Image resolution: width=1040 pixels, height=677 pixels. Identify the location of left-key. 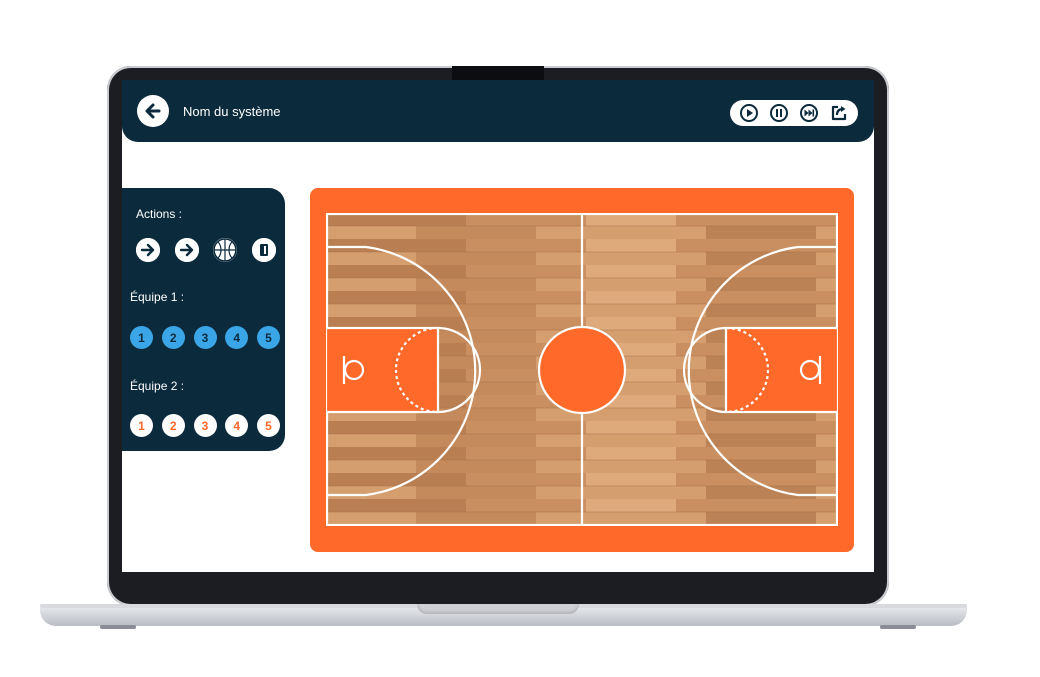
(383, 370).